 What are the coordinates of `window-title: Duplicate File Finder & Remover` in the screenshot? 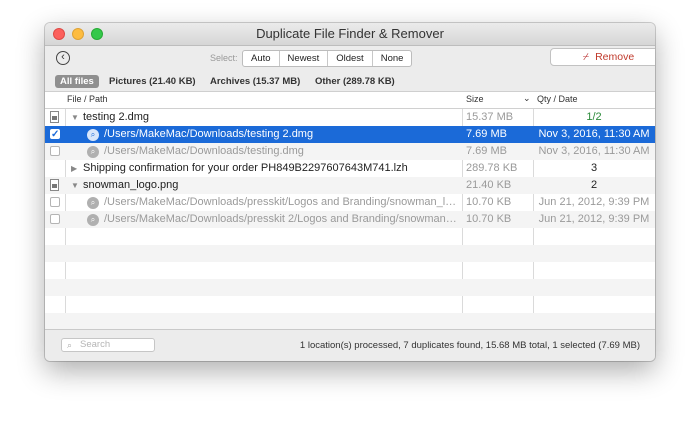 It's located at (350, 33).